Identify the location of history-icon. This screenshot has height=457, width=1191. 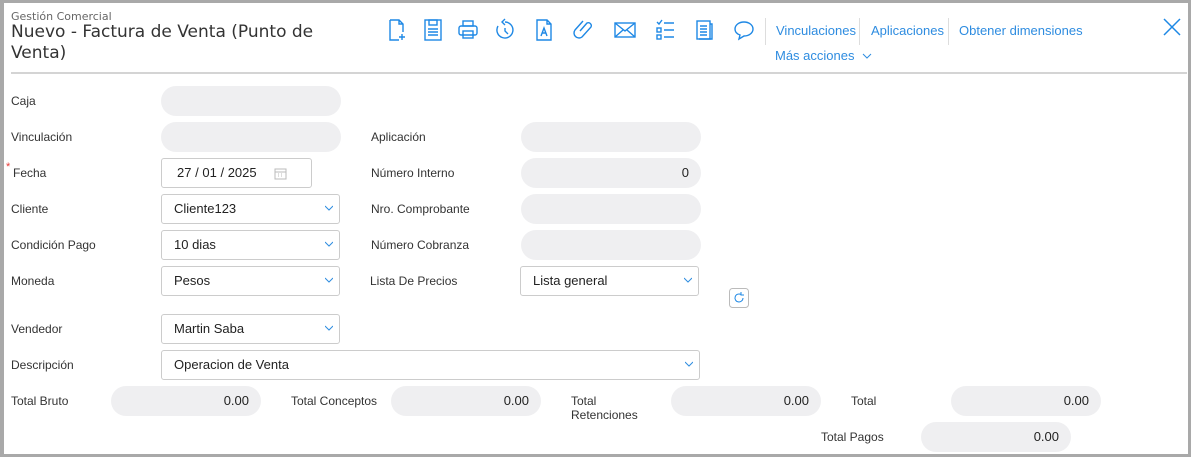
(505, 30).